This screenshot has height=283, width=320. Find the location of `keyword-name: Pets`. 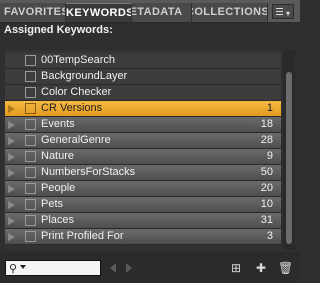

keyword-name: Pets is located at coordinates (52, 204).